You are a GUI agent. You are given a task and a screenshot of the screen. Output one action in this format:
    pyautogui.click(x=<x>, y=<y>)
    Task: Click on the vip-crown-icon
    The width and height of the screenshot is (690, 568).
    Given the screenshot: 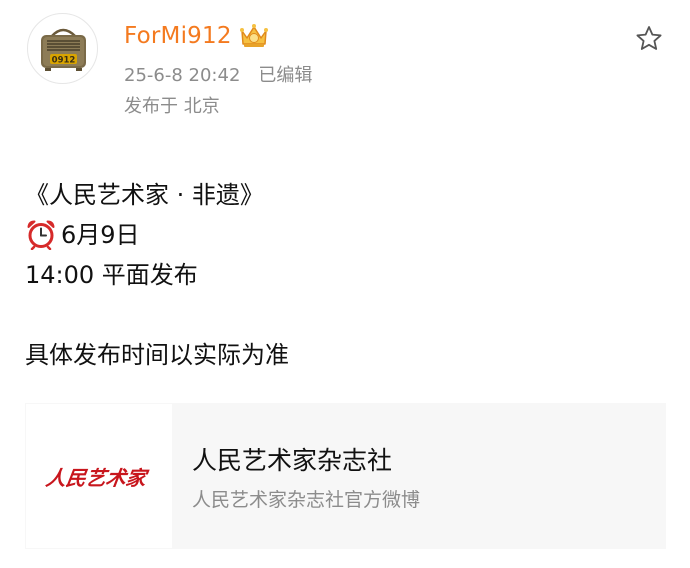 What is the action you would take?
    pyautogui.click(x=253, y=35)
    